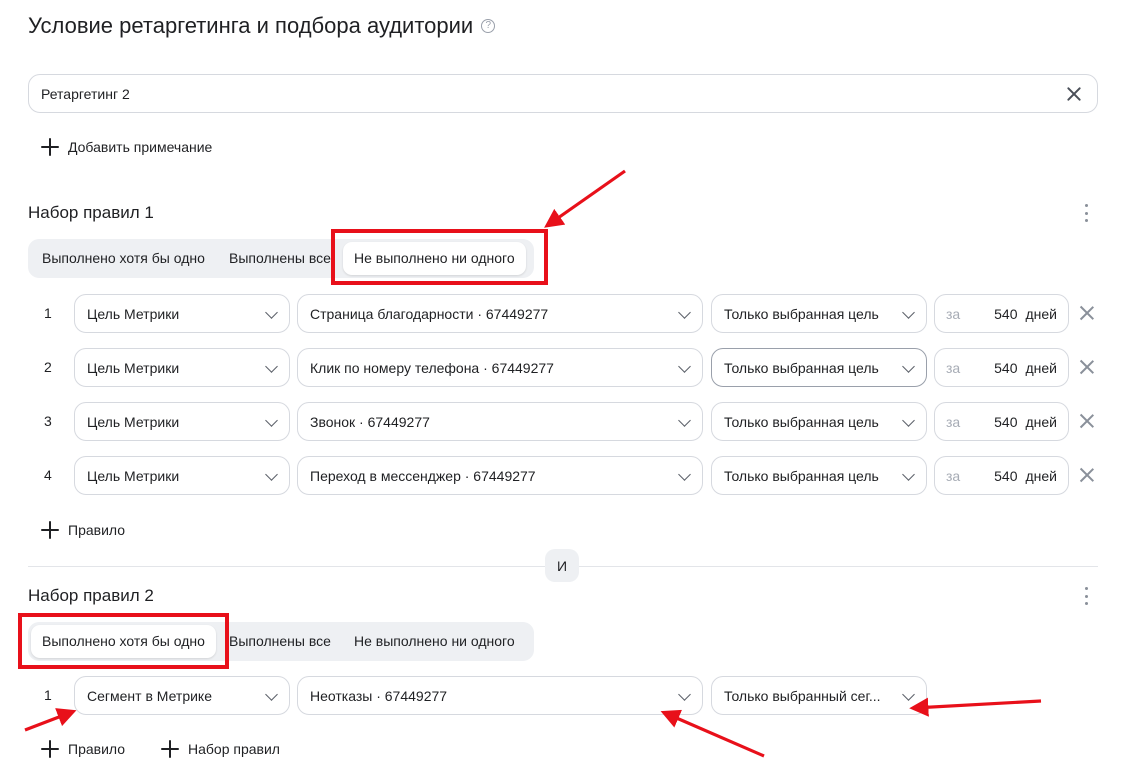 This screenshot has height=784, width=1121. I want to click on goal-select: Клик по номеру телефона · 67449277, so click(500, 367).